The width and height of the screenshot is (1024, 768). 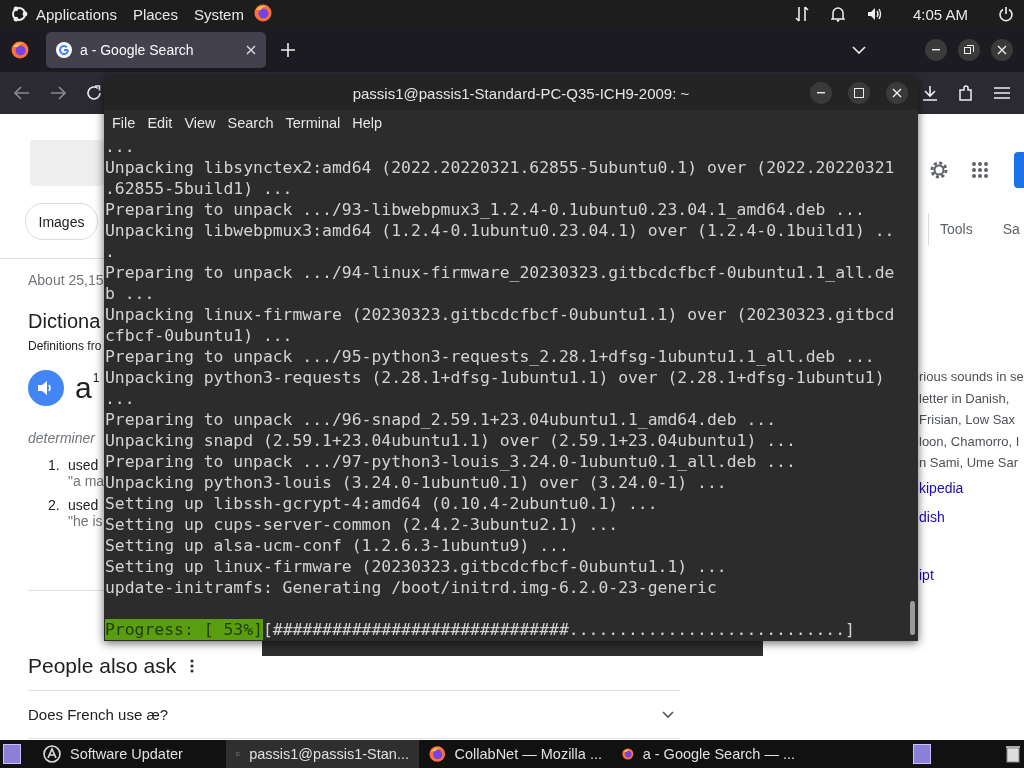 I want to click on panel-menu: Places, so click(x=155, y=14).